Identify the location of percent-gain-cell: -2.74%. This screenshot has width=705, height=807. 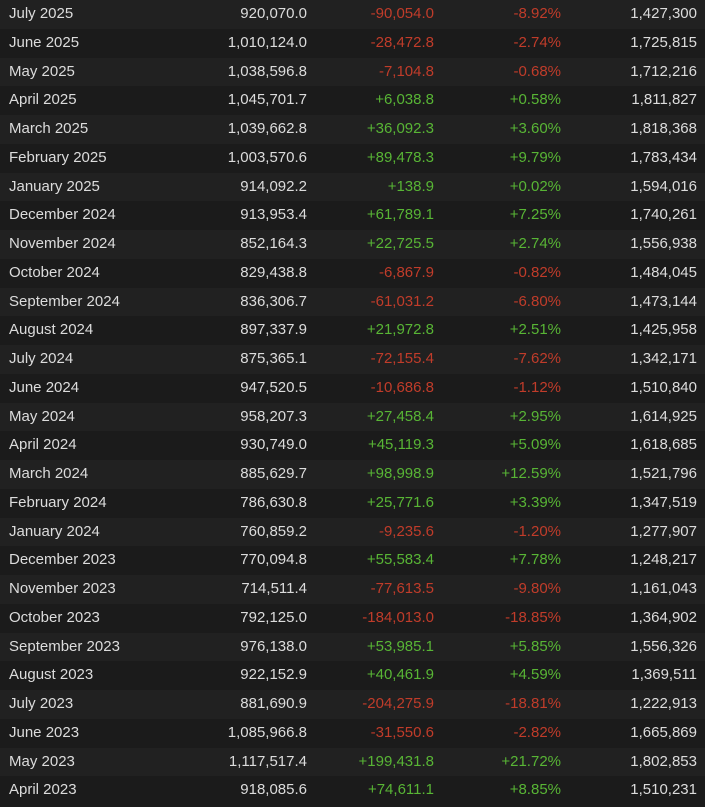
(537, 42).